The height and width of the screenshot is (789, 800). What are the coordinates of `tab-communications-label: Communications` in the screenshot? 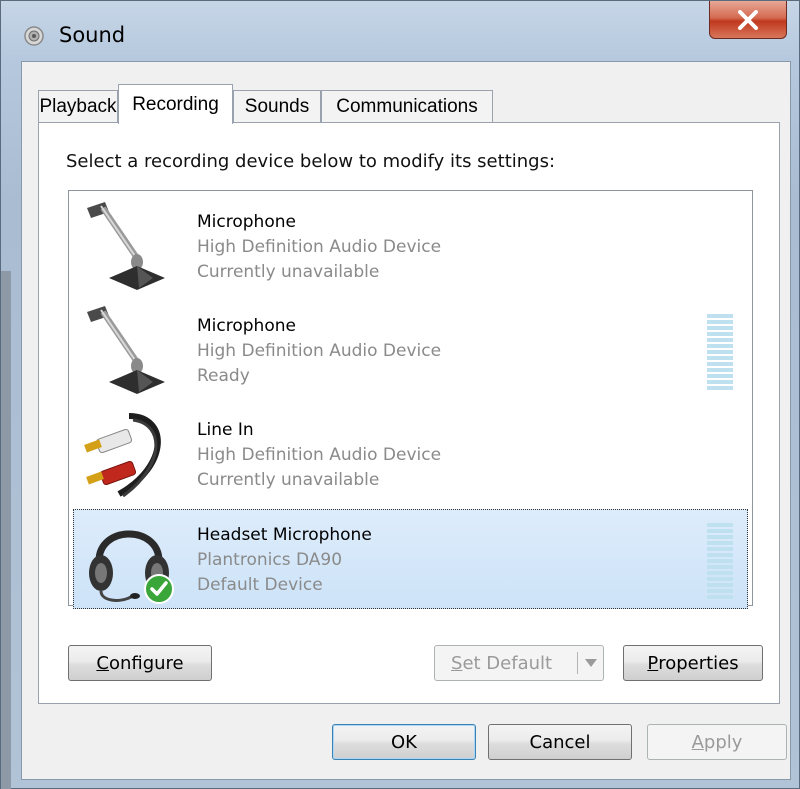 It's located at (407, 106).